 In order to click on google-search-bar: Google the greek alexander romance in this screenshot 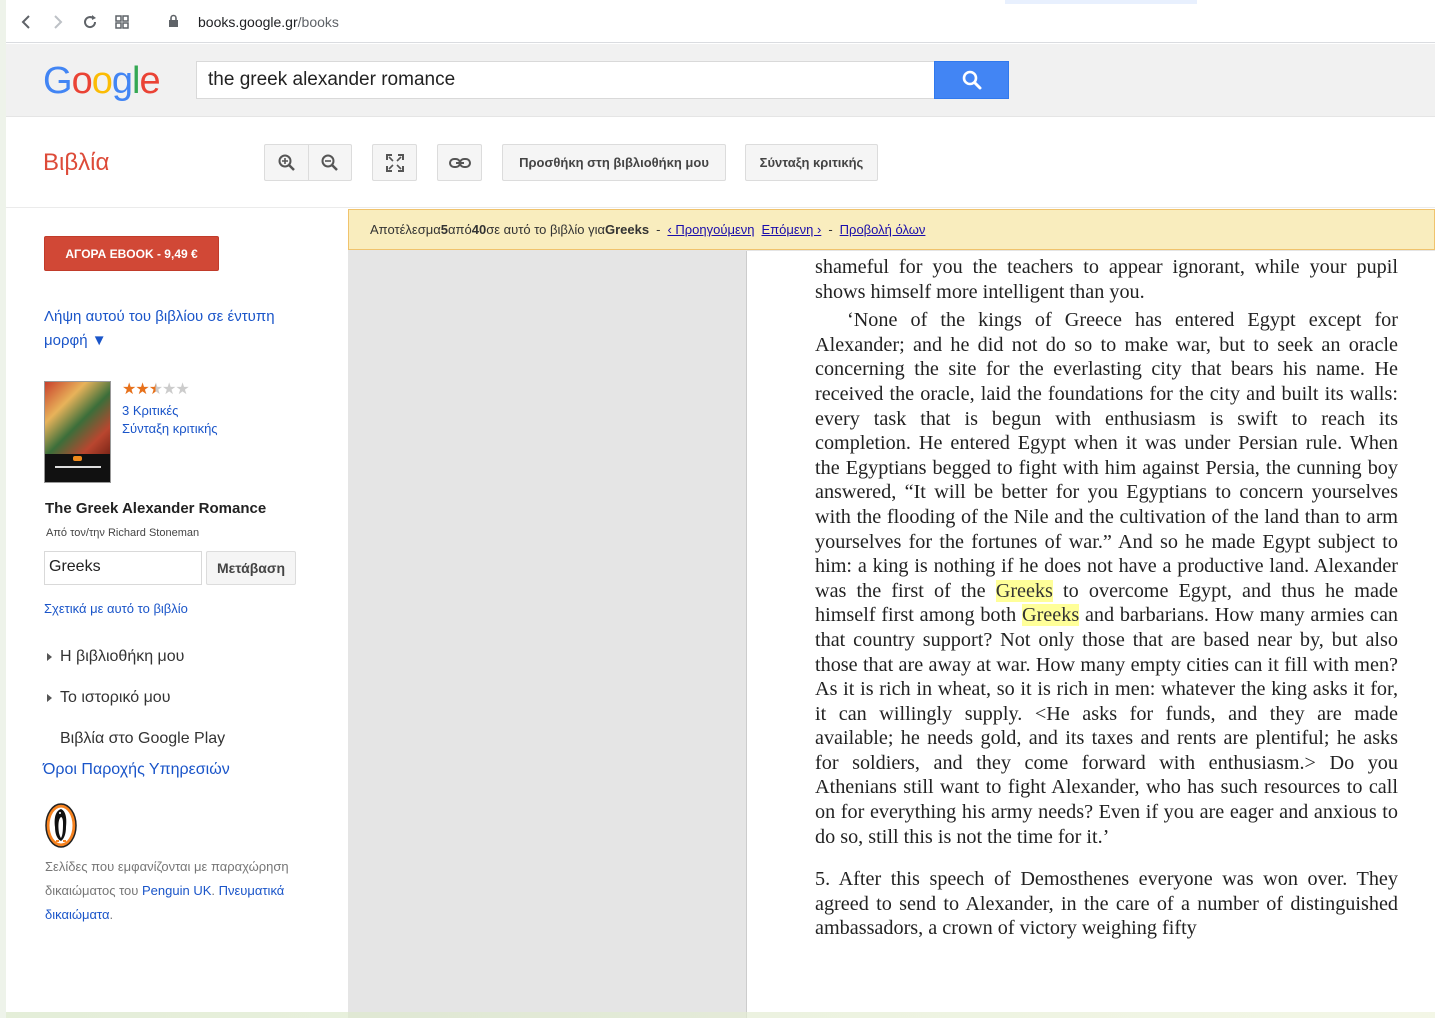, I will do `click(720, 80)`.